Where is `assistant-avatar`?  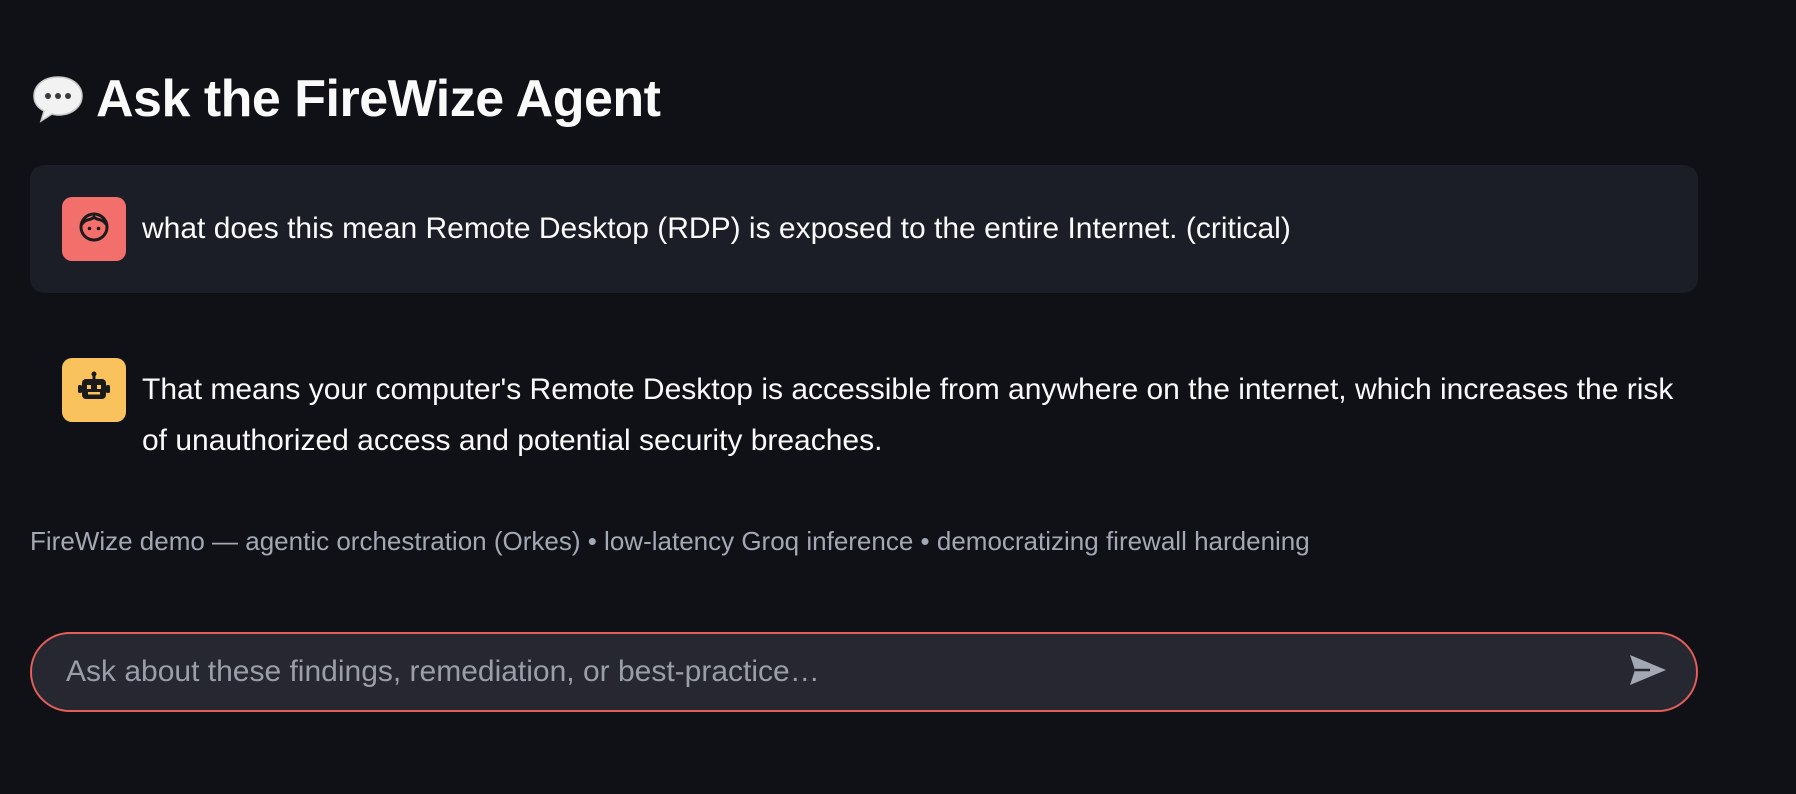
assistant-avatar is located at coordinates (94, 390).